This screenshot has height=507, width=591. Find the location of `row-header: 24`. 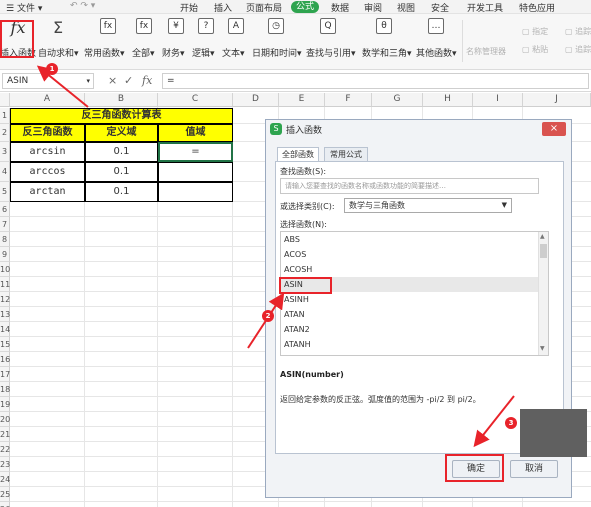

row-header: 24 is located at coordinates (5, 479).